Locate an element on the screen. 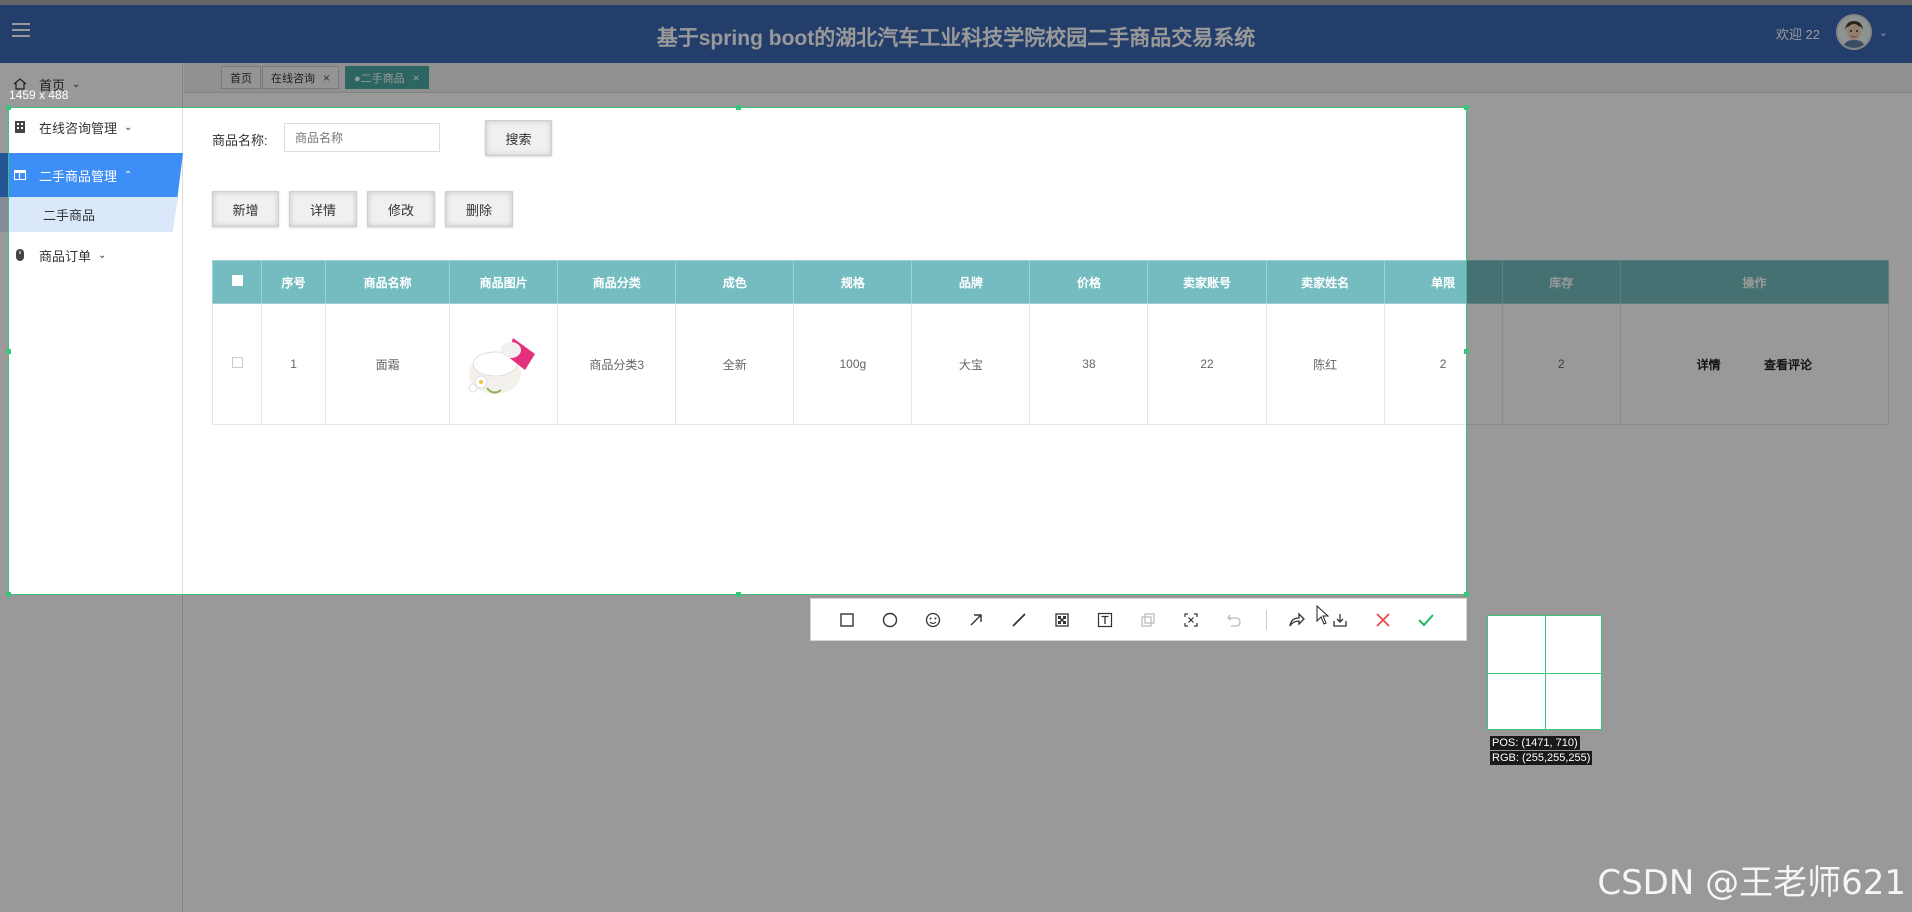 The width and height of the screenshot is (1912, 912). undo-icon is located at coordinates (1234, 620).